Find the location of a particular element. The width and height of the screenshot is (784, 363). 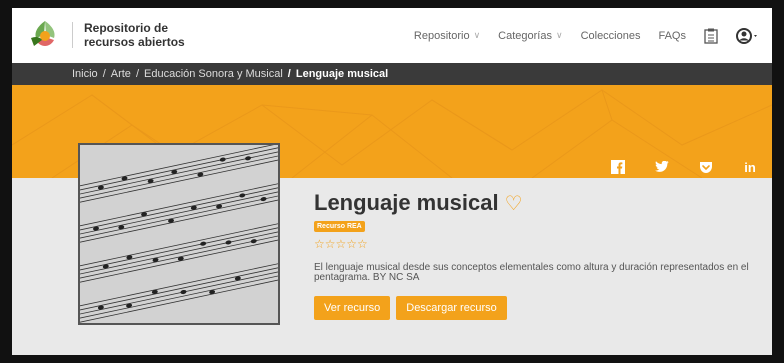

nav-colecciones: Colecciones is located at coordinates (611, 36).